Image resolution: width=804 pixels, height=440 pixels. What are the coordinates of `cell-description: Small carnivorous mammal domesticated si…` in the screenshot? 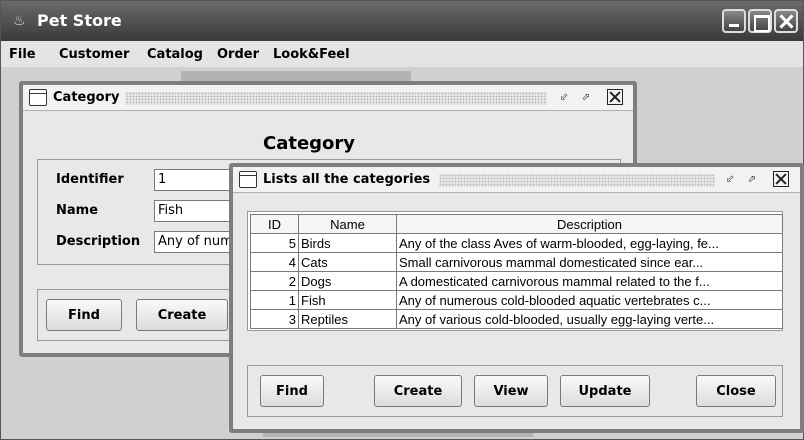 It's located at (589, 262).